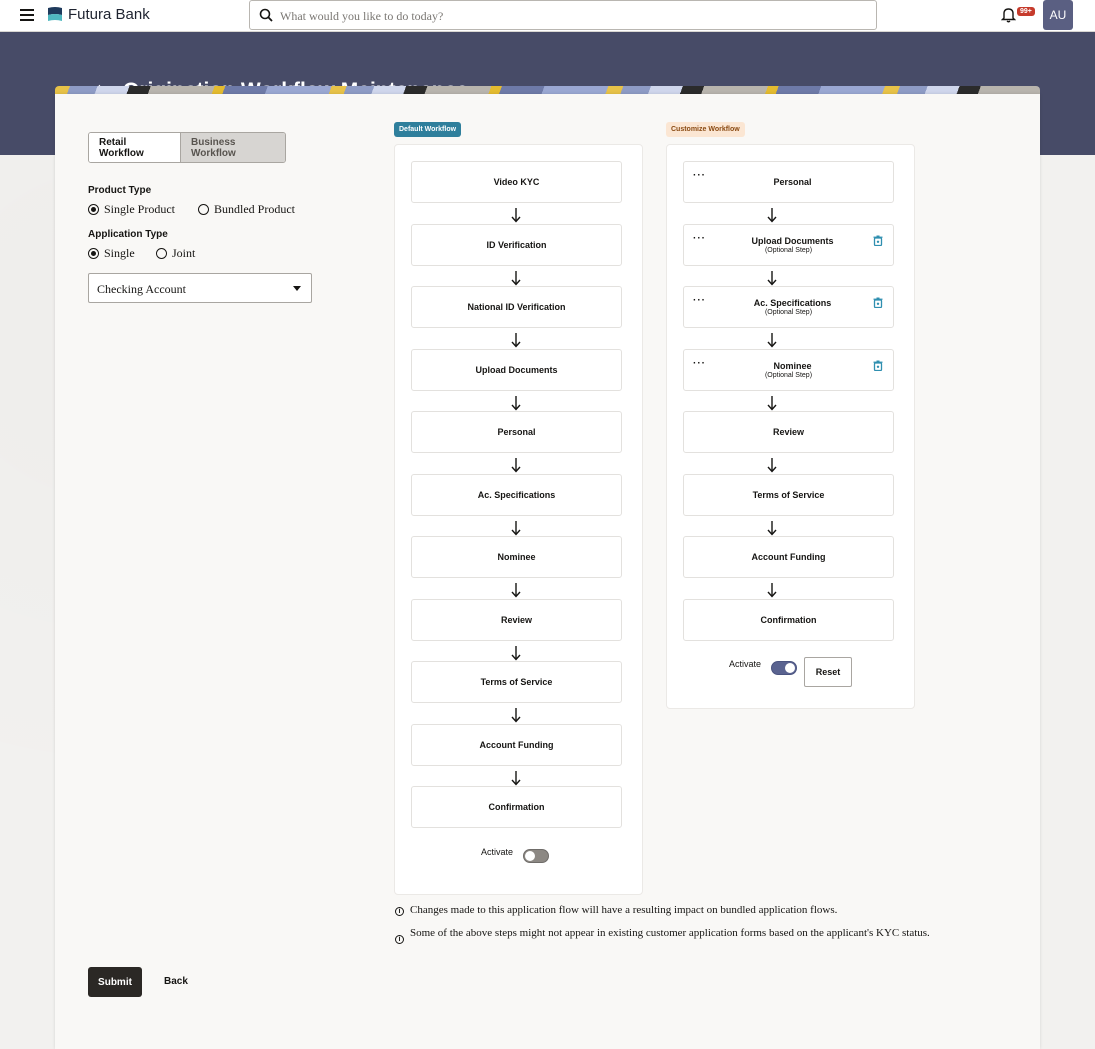 The width and height of the screenshot is (1095, 1049). Describe the element at coordinates (516, 744) in the screenshot. I see `default-step: Account Funding` at that location.